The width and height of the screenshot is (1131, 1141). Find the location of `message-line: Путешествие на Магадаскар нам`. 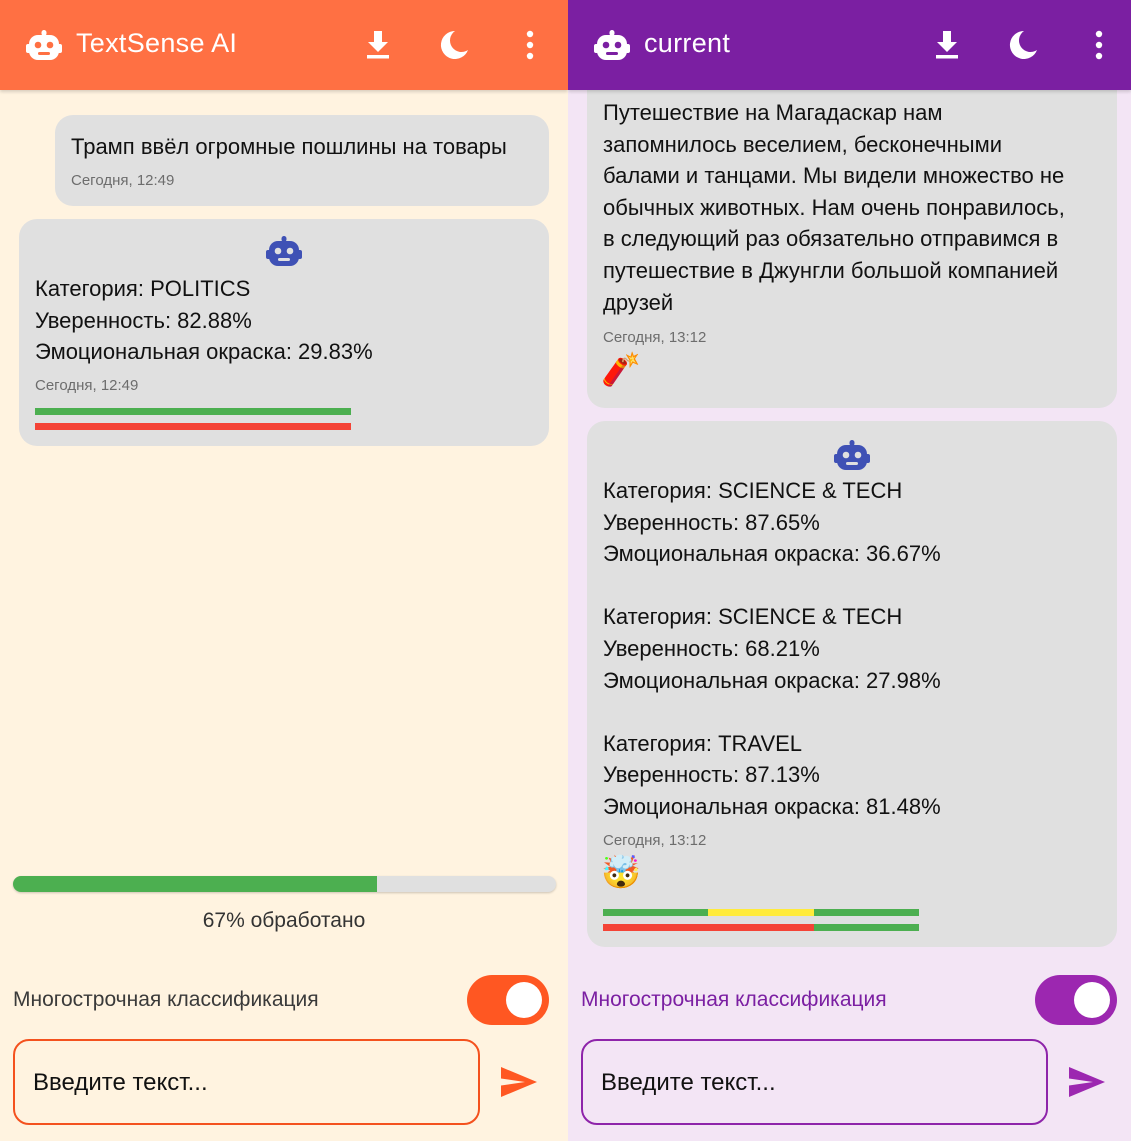

message-line: Путешествие на Магадаскар нам is located at coordinates (773, 112).